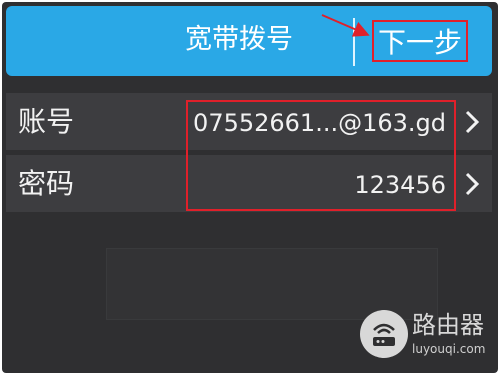 Image resolution: width=500 pixels, height=375 pixels. Describe the element at coordinates (420, 41) in the screenshot. I see `next-step-button: 下一步` at that location.